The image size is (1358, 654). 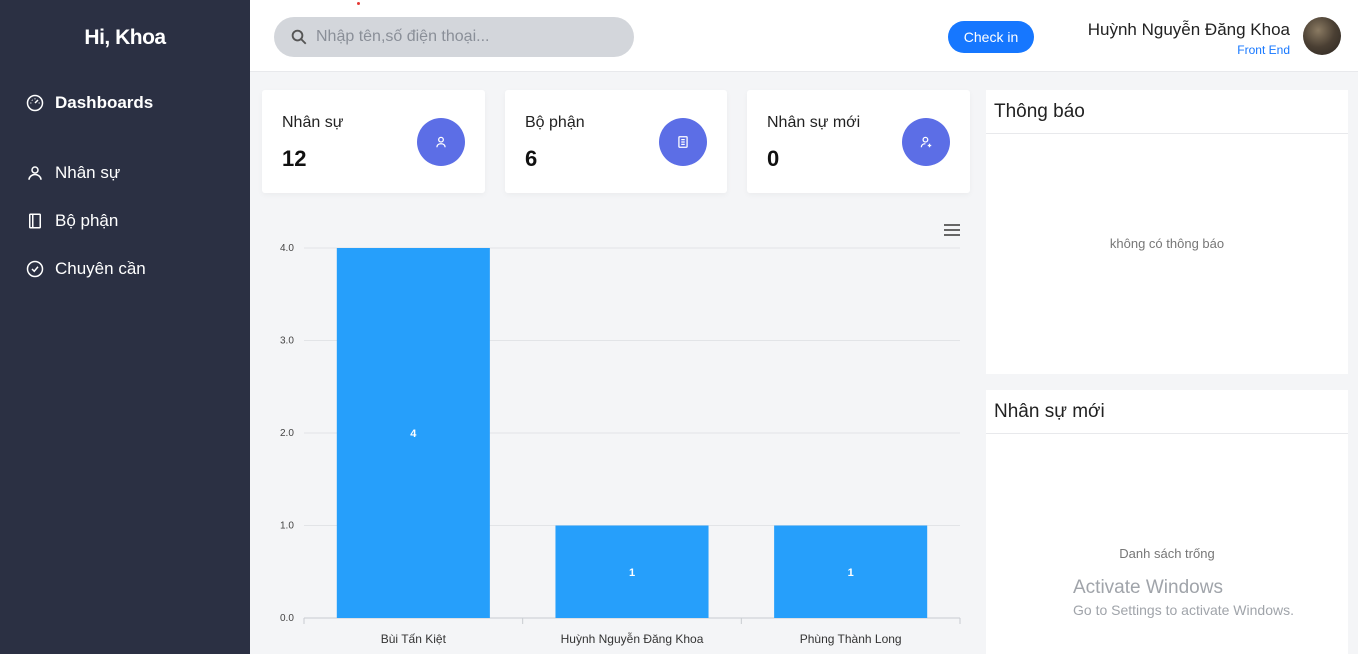 I want to click on stat-label: Nhân sự mới, so click(x=814, y=122).